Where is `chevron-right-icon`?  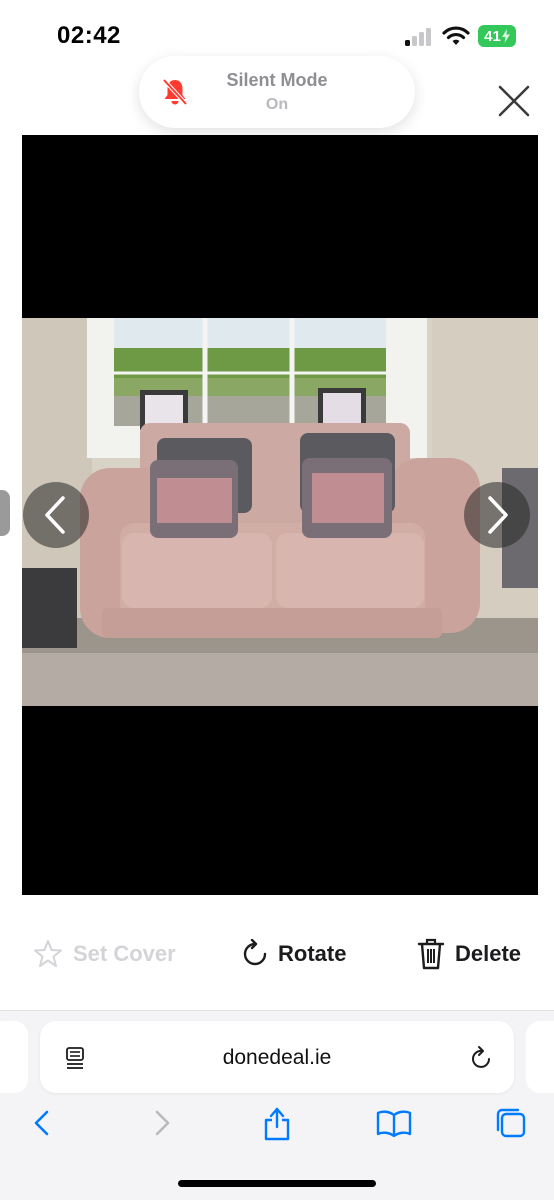 chevron-right-icon is located at coordinates (498, 515).